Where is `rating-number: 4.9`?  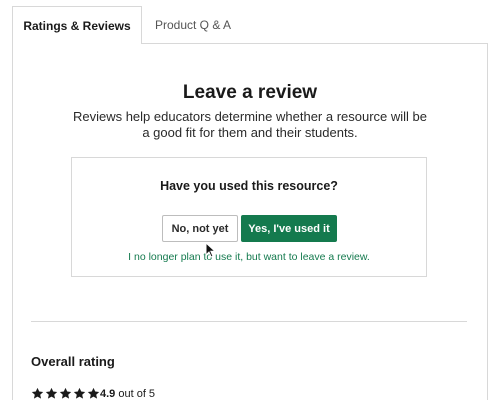 rating-number: 4.9 is located at coordinates (108, 394).